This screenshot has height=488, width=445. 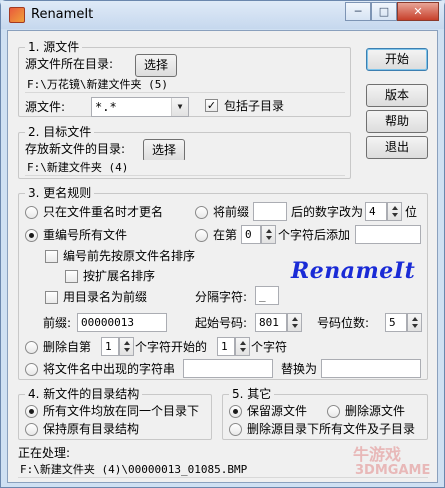 I want to click on num-digits-input: 5, so click(x=396, y=322).